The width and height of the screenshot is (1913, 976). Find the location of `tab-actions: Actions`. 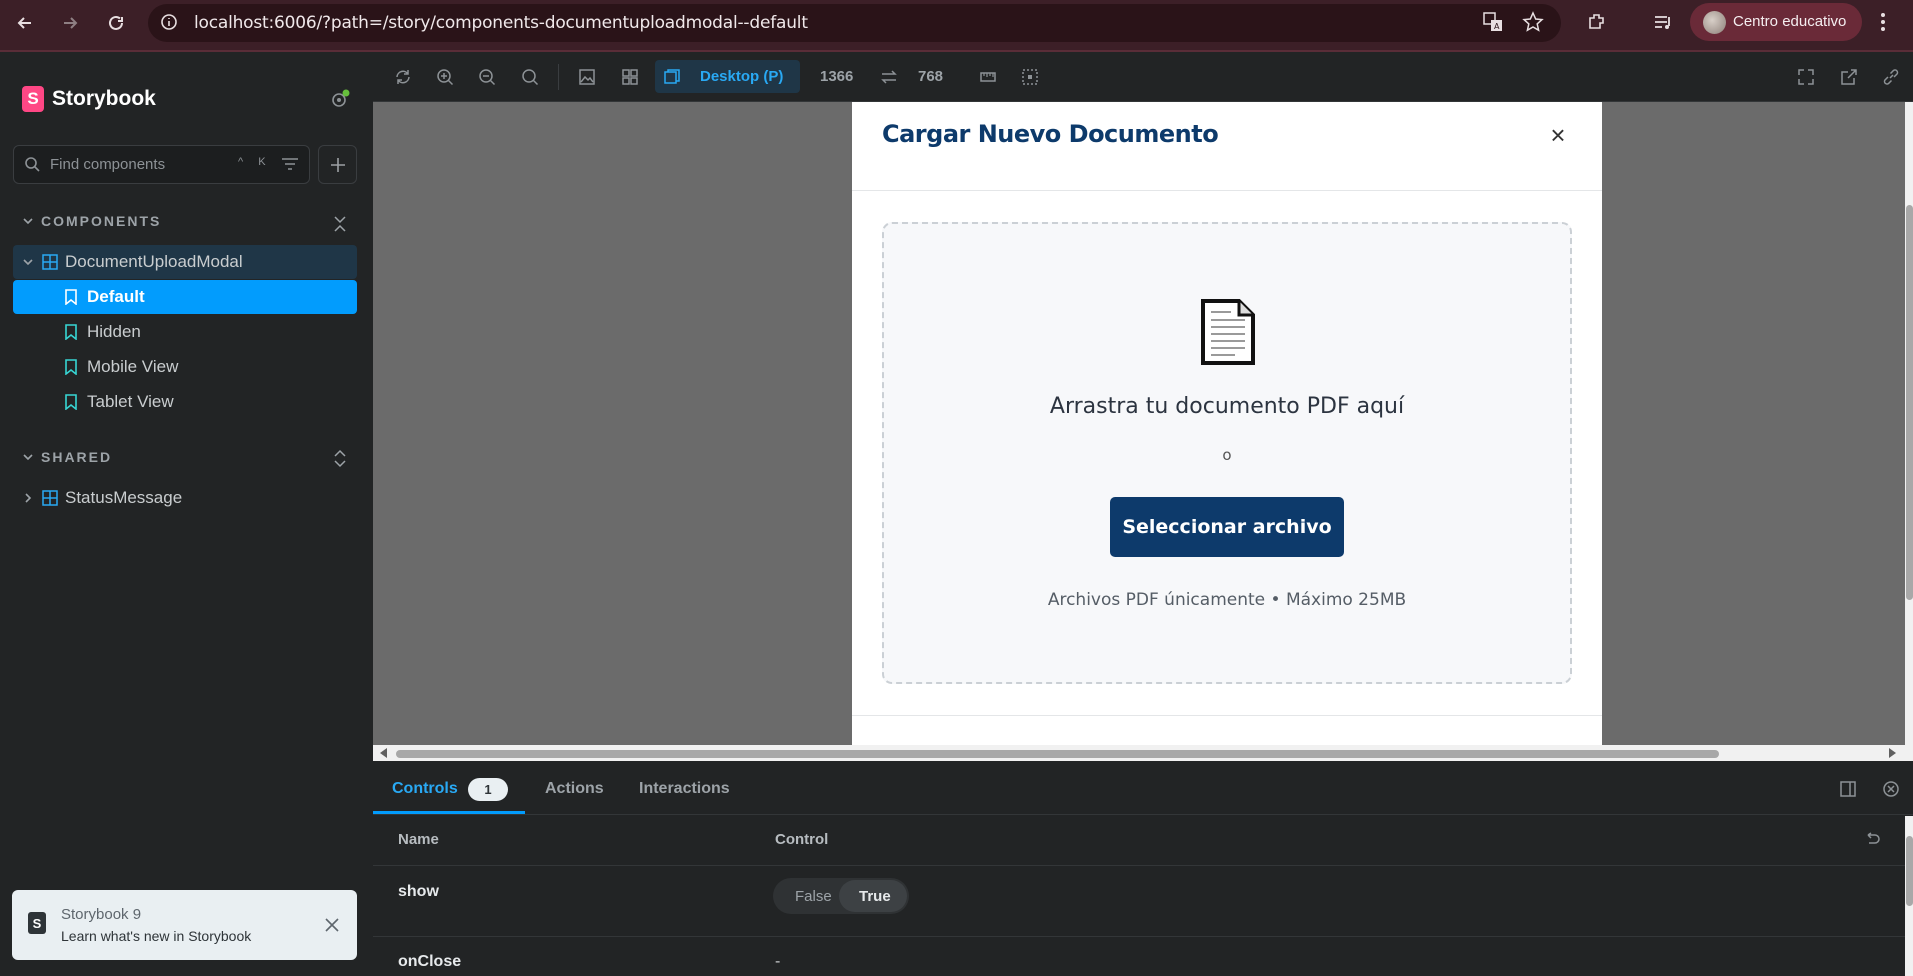

tab-actions: Actions is located at coordinates (574, 789).